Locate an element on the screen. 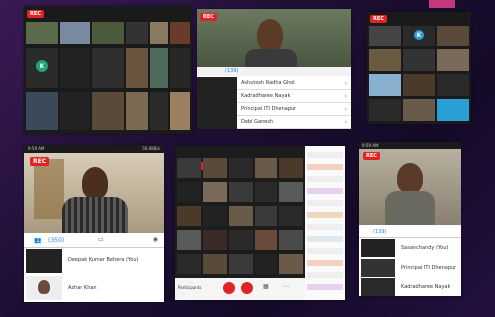  list-item: Sasanchandy (You) is located at coordinates (429, 248).